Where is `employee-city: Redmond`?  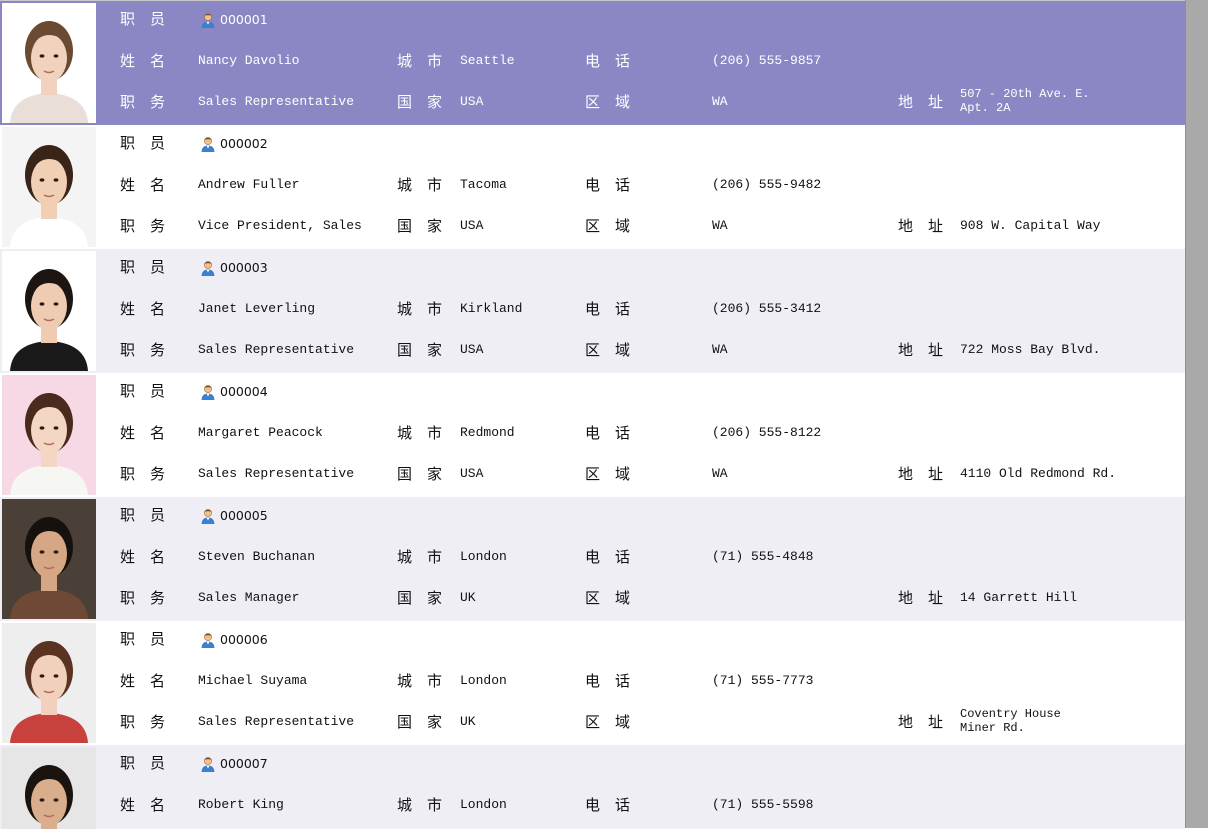 employee-city: Redmond is located at coordinates (487, 432).